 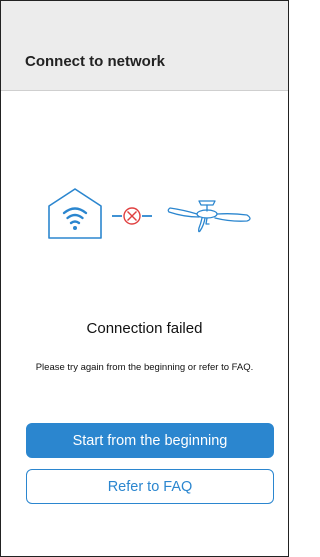 What do you see at coordinates (209, 216) in the screenshot?
I see `ceiling-fan-icon` at bounding box center [209, 216].